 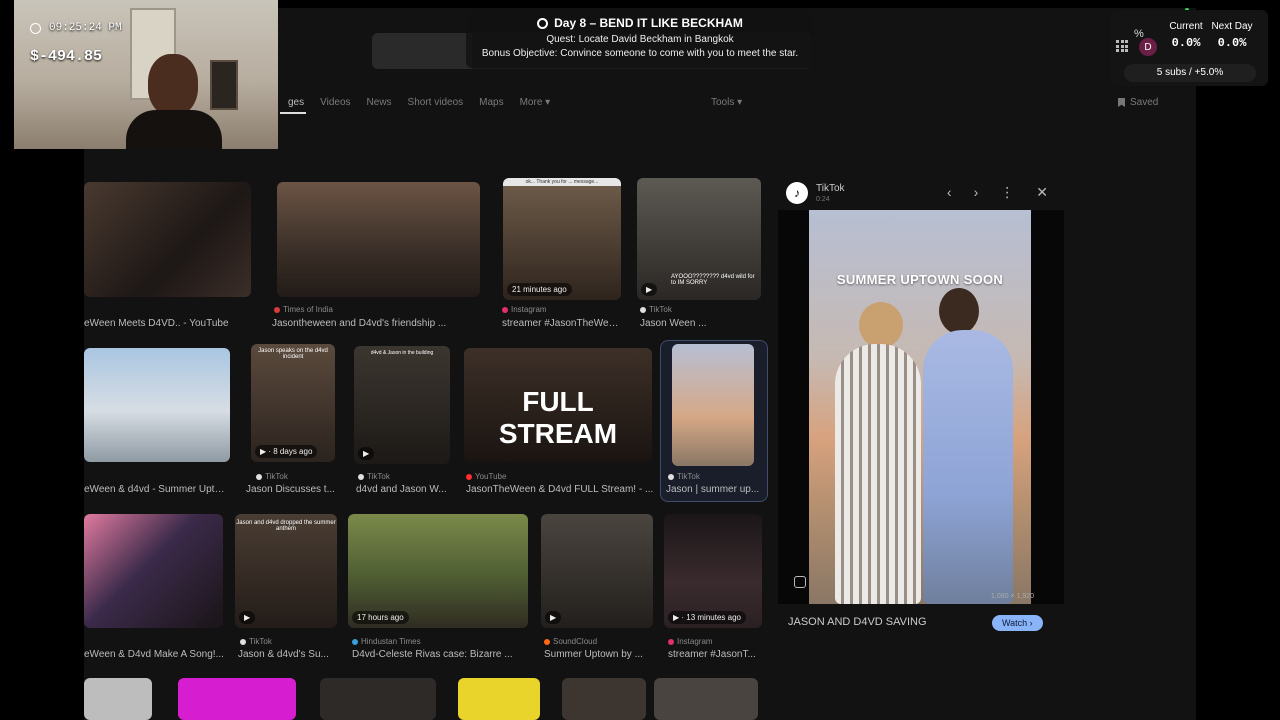 What do you see at coordinates (648, 23) in the screenshot?
I see `quest-title: Day 8 – BEND IT LIKE BECKHAM` at bounding box center [648, 23].